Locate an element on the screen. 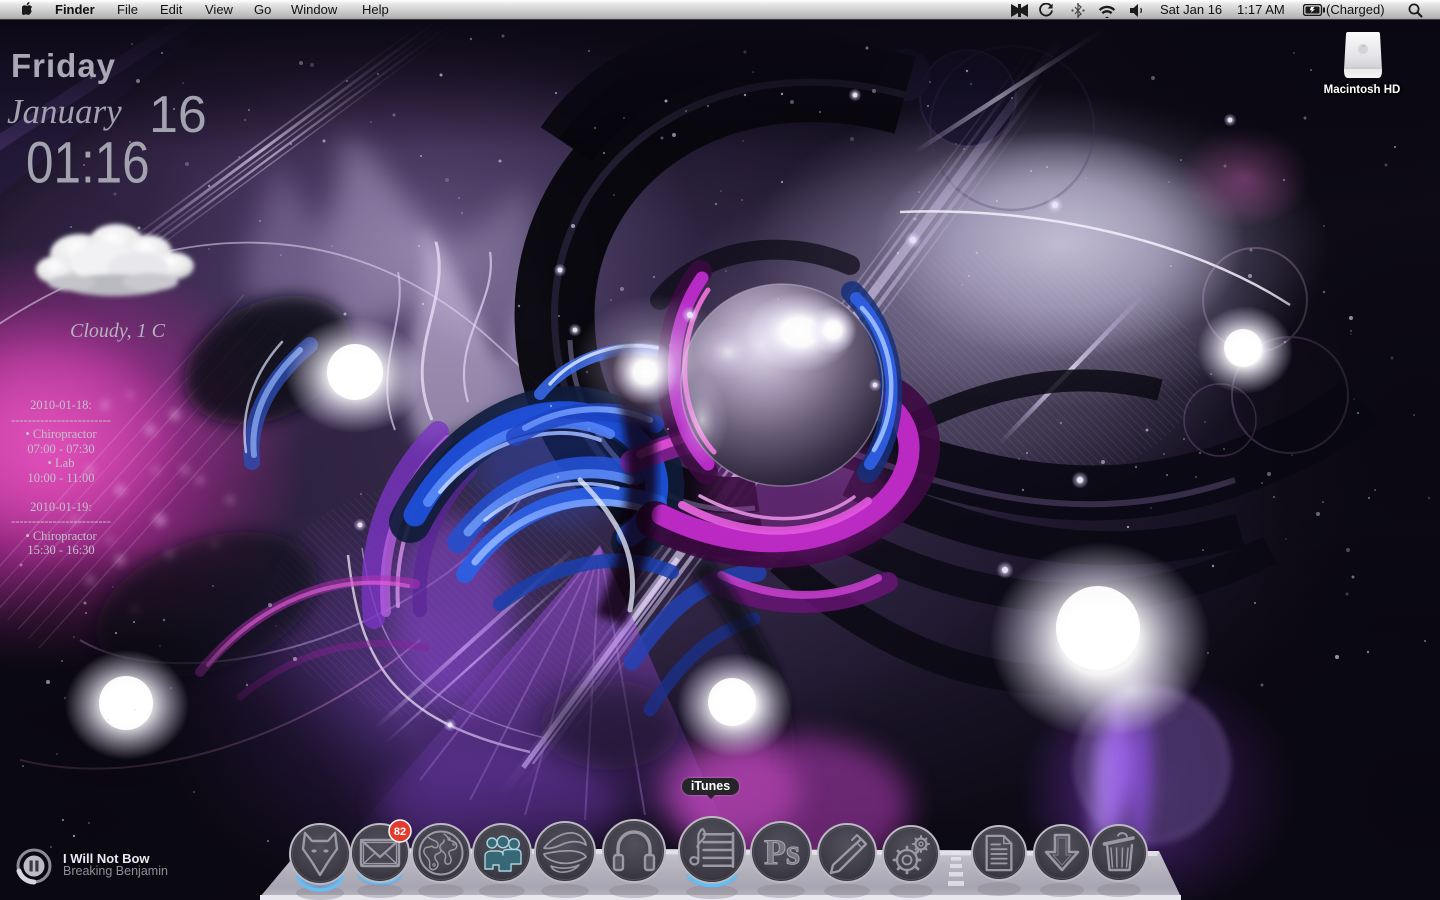  svg-text: Ps is located at coordinates (782, 852).